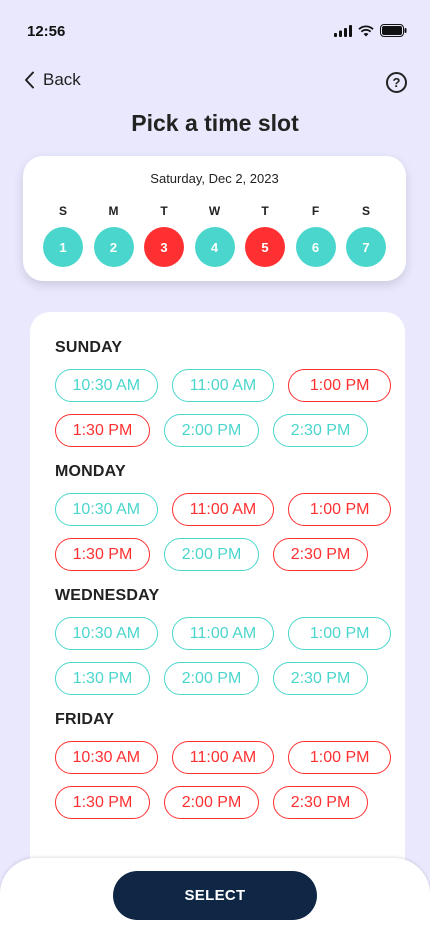 The width and height of the screenshot is (430, 932). I want to click on top-nav: Back ?, so click(215, 83).